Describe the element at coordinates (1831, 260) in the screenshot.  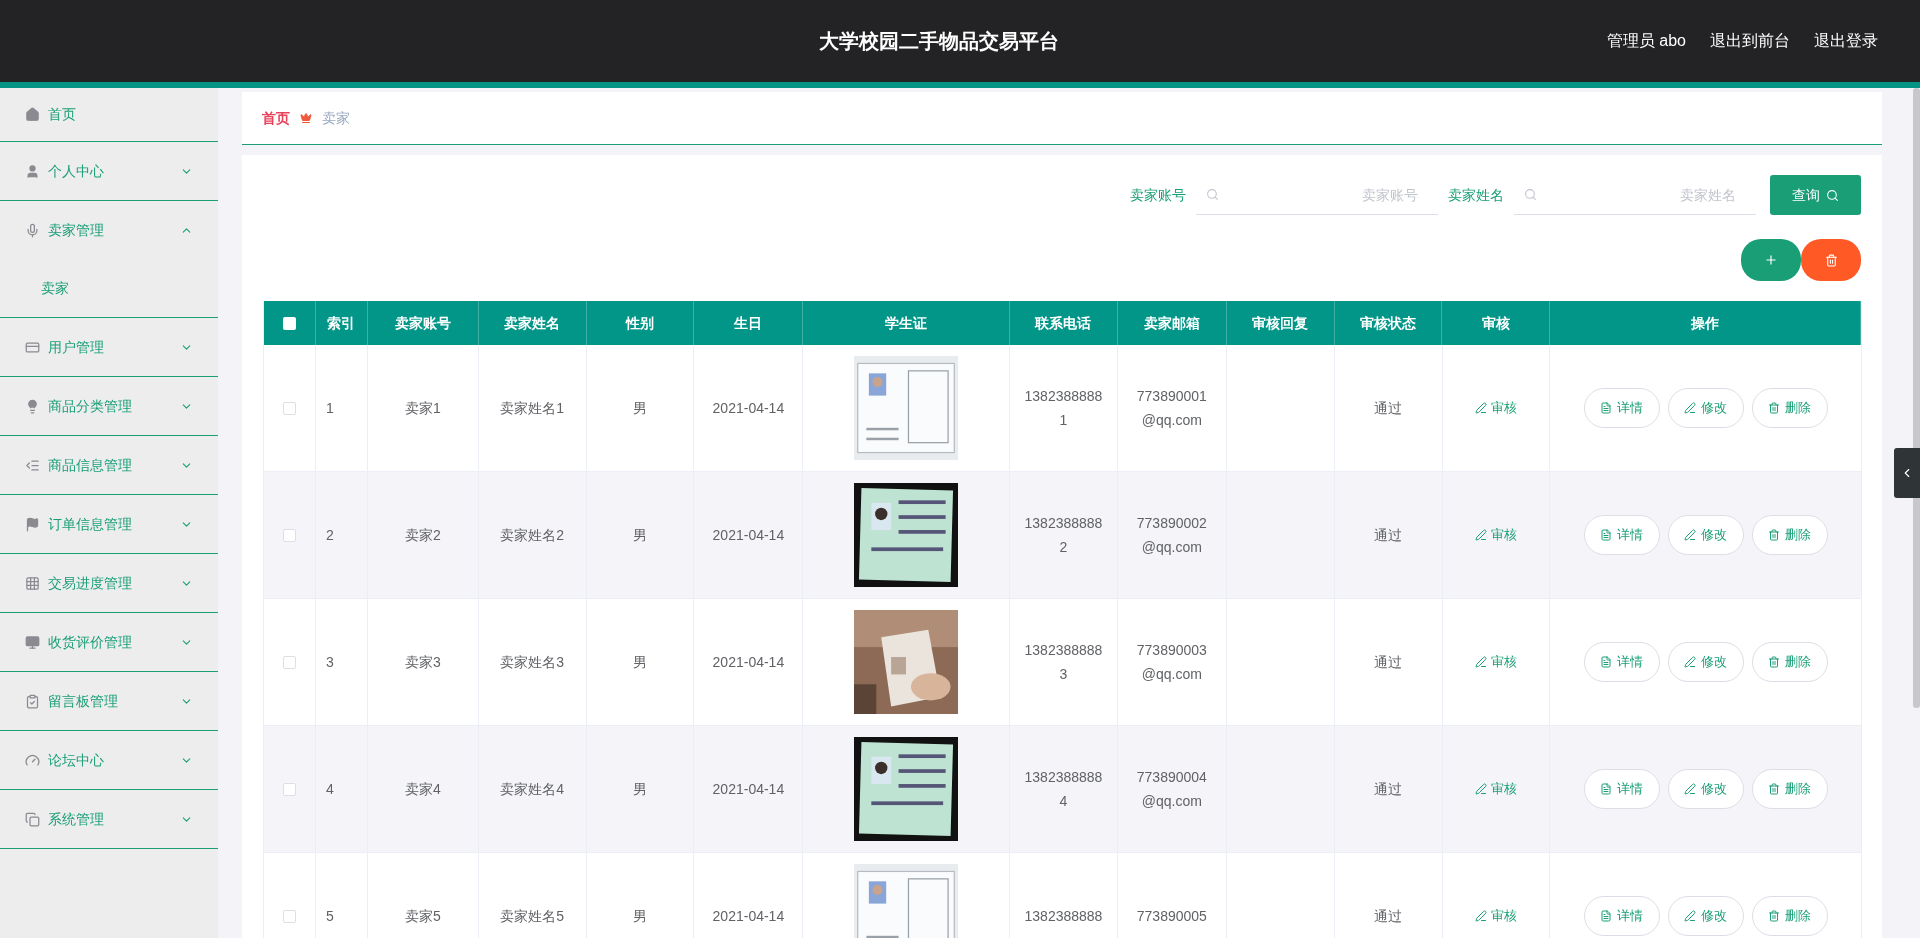
I see `delete-button` at that location.